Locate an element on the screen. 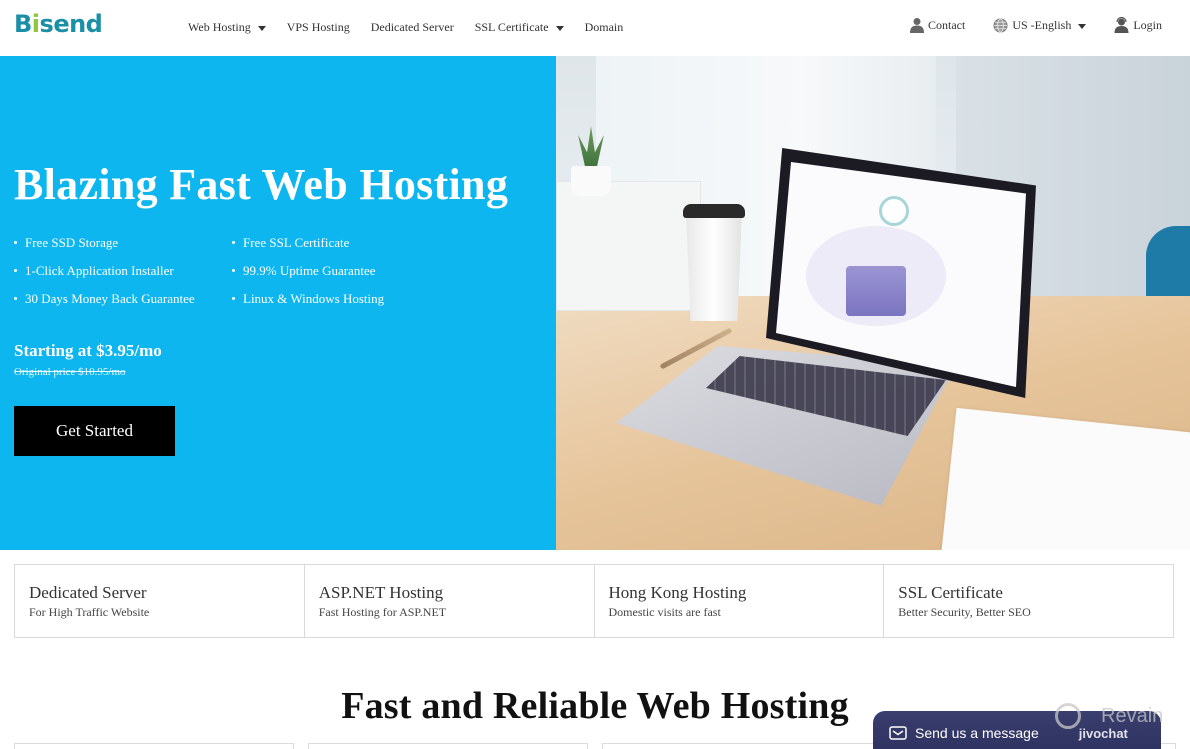  user-icon is located at coordinates (916, 25).